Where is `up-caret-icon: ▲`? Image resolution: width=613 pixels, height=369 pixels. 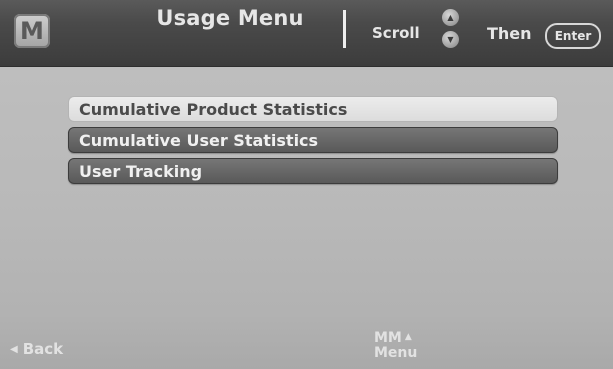 up-caret-icon: ▲ is located at coordinates (408, 337).